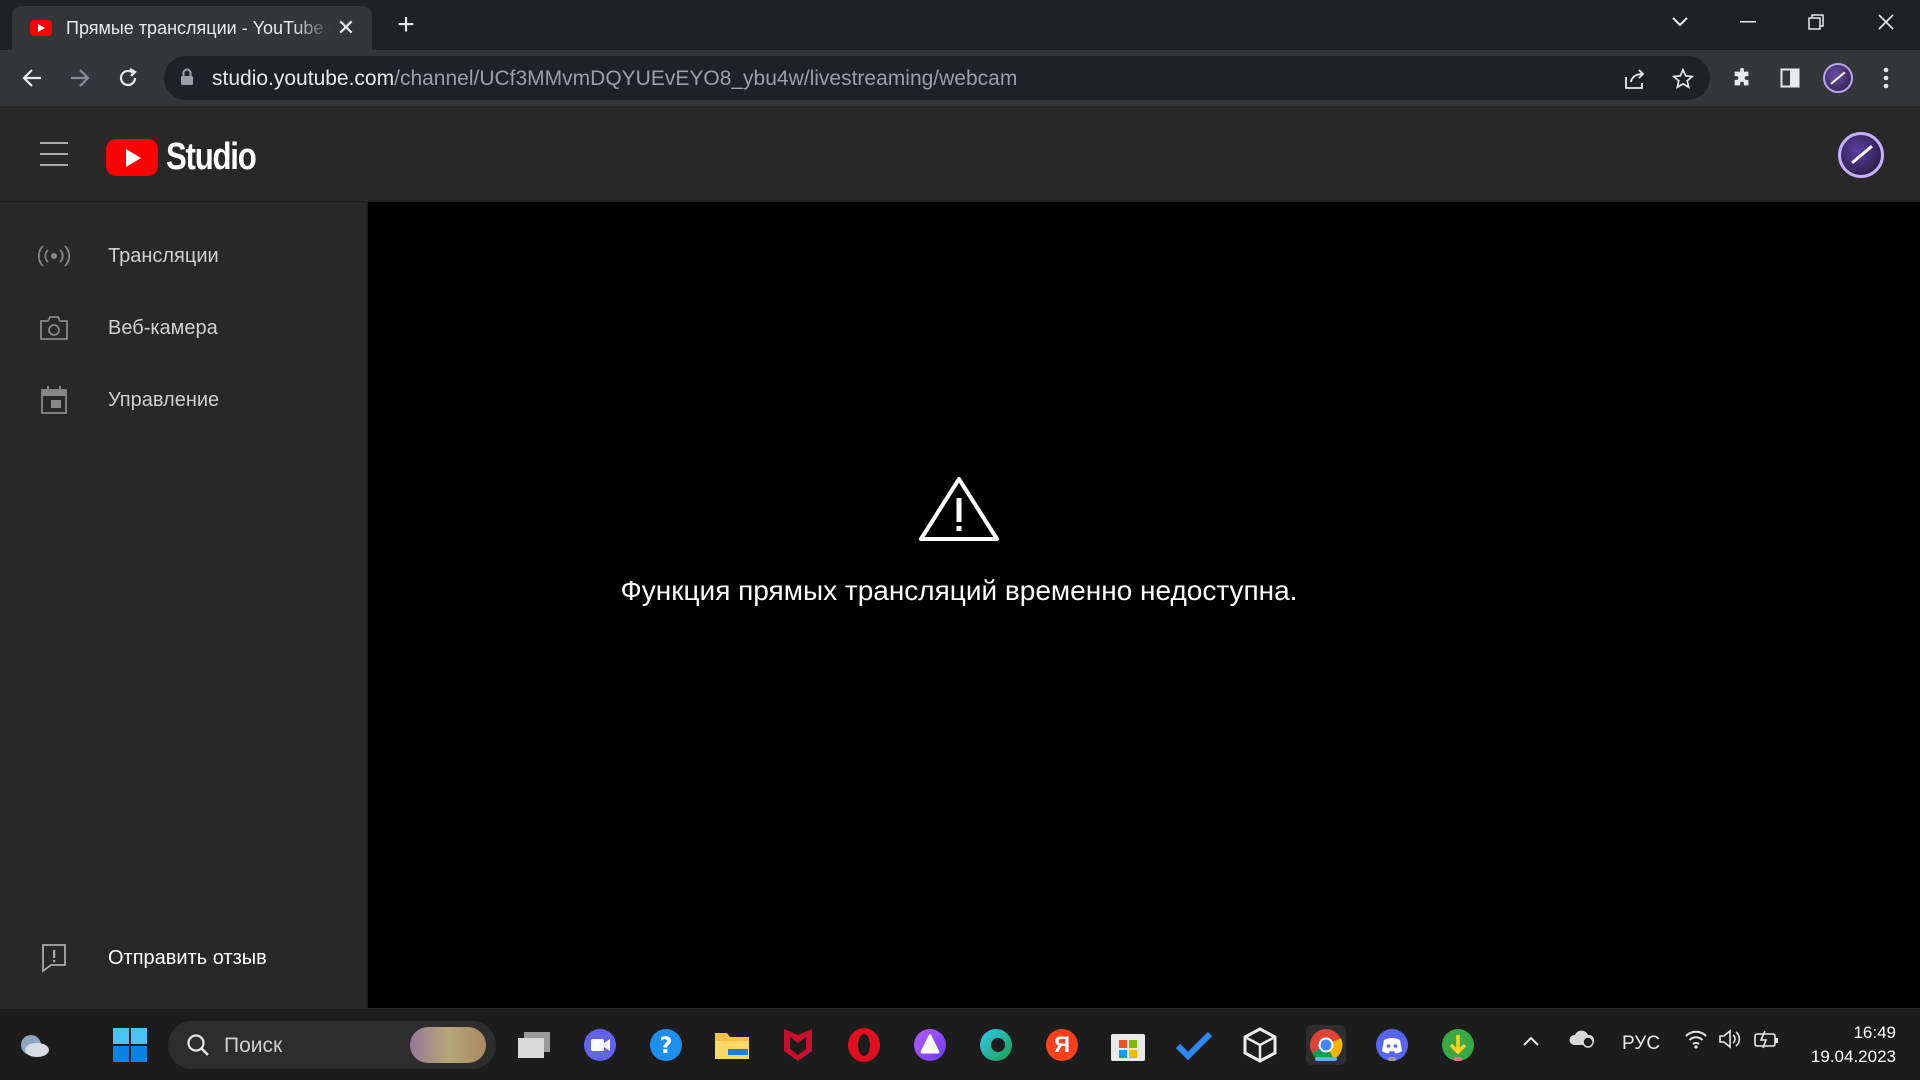  What do you see at coordinates (211, 157) in the screenshot?
I see `logo-text: Studio` at bounding box center [211, 157].